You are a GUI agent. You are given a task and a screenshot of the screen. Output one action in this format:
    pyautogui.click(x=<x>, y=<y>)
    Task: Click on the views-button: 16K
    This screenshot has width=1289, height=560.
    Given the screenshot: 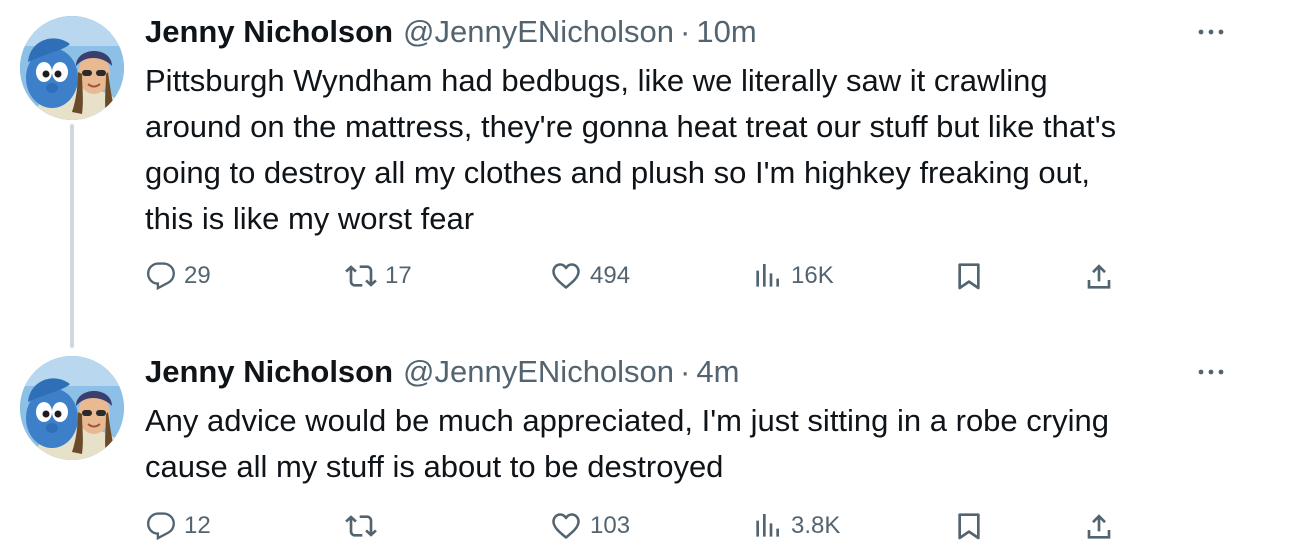 What is the action you would take?
    pyautogui.click(x=792, y=276)
    